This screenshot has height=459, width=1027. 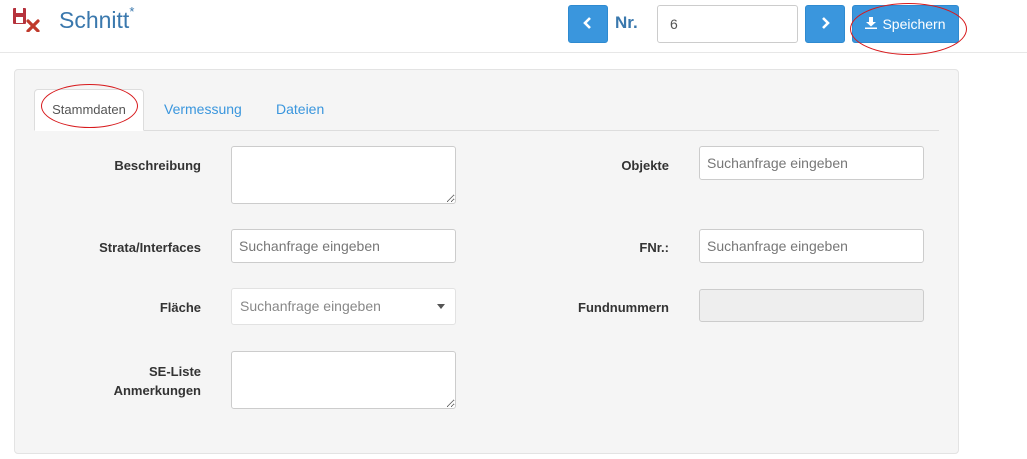 What do you see at coordinates (914, 24) in the screenshot?
I see `save-label: Speichern` at bounding box center [914, 24].